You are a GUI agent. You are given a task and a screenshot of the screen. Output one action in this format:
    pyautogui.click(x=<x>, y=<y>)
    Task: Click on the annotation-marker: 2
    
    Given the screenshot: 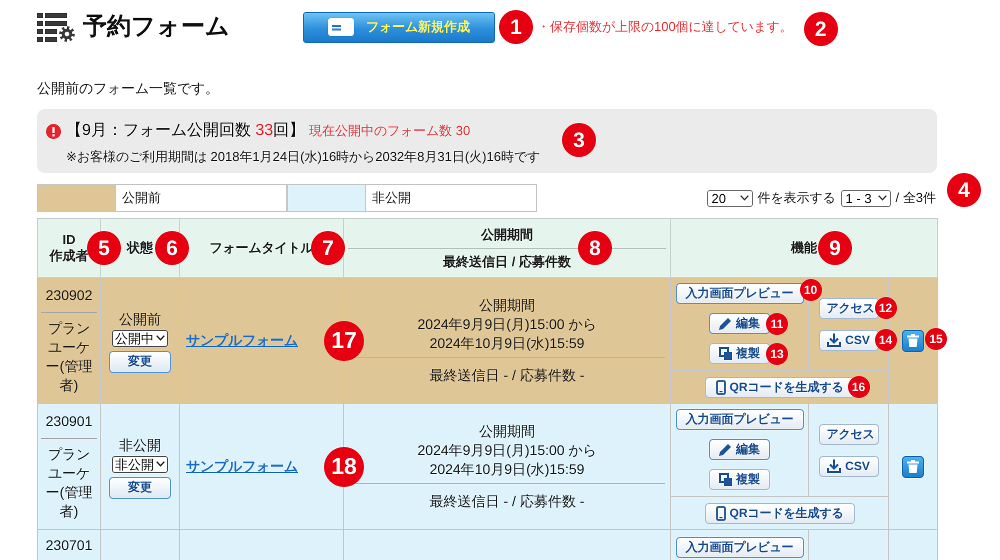 What is the action you would take?
    pyautogui.click(x=821, y=29)
    